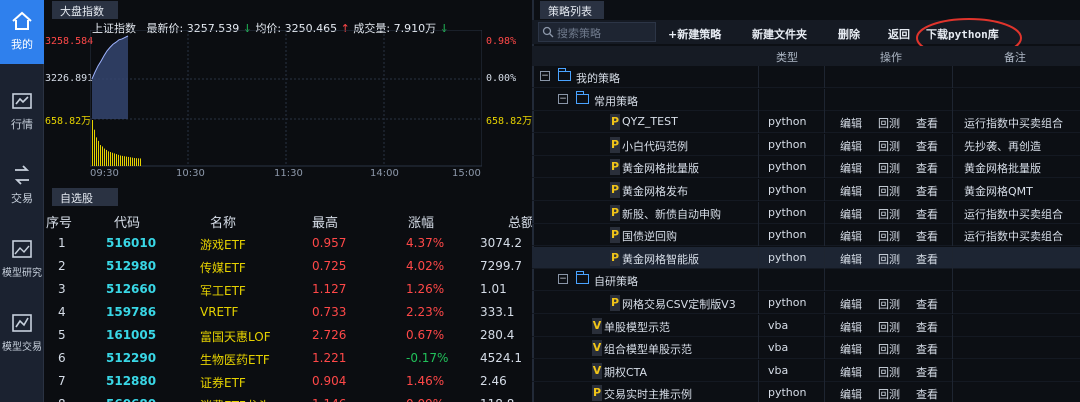 This screenshot has width=1080, height=402. Describe the element at coordinates (421, 221) in the screenshot. I see `col-change: 涨幅` at that location.